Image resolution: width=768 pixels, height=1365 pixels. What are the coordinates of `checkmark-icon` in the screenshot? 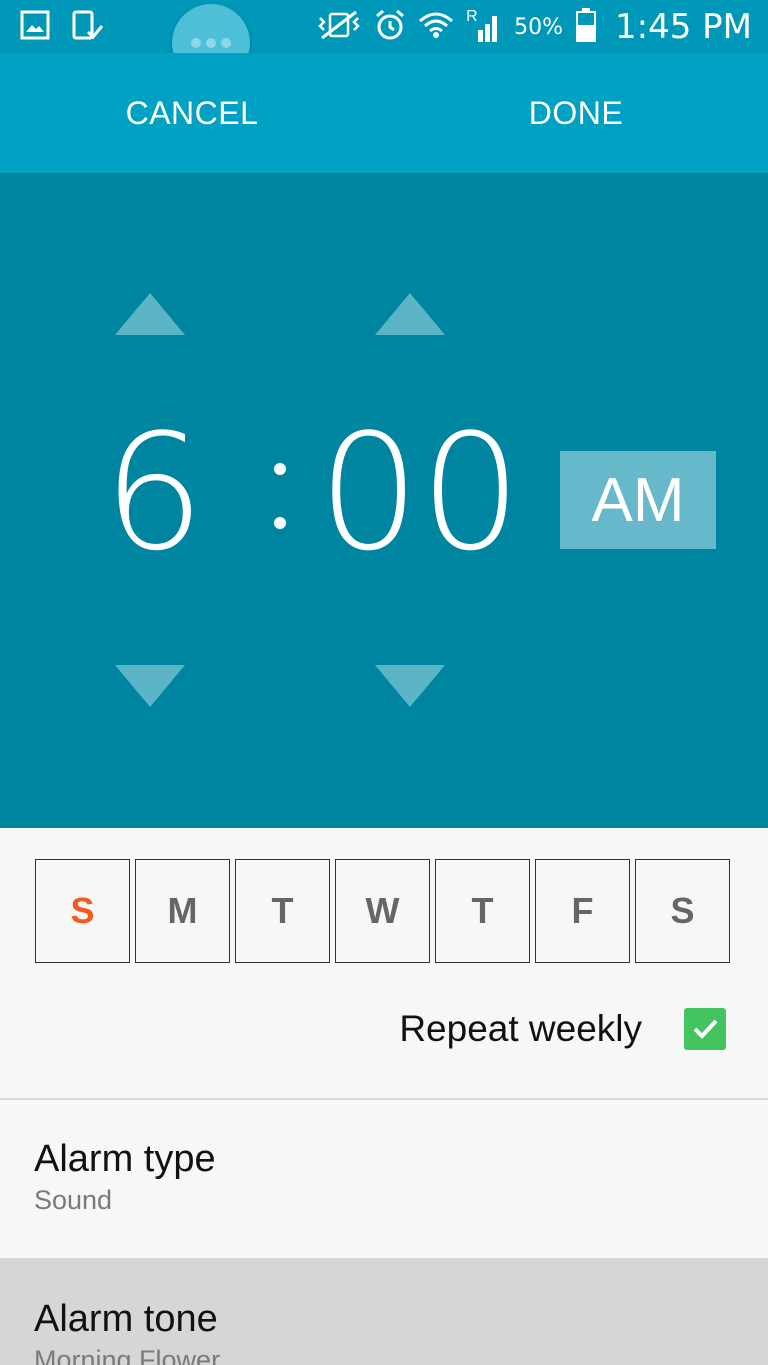 It's located at (705, 1029).